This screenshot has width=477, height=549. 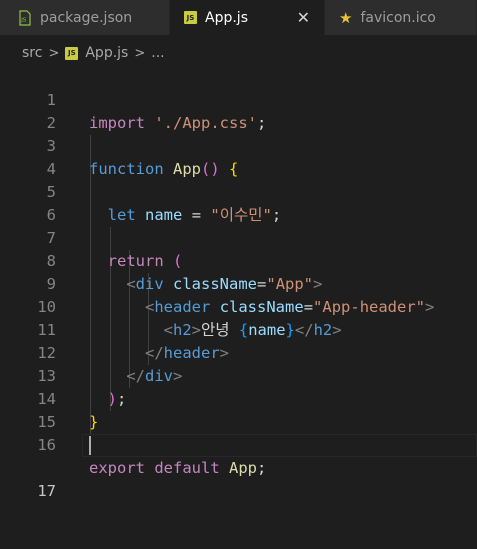 What do you see at coordinates (398, 17) in the screenshot?
I see `tab-label: favicon.ico` at bounding box center [398, 17].